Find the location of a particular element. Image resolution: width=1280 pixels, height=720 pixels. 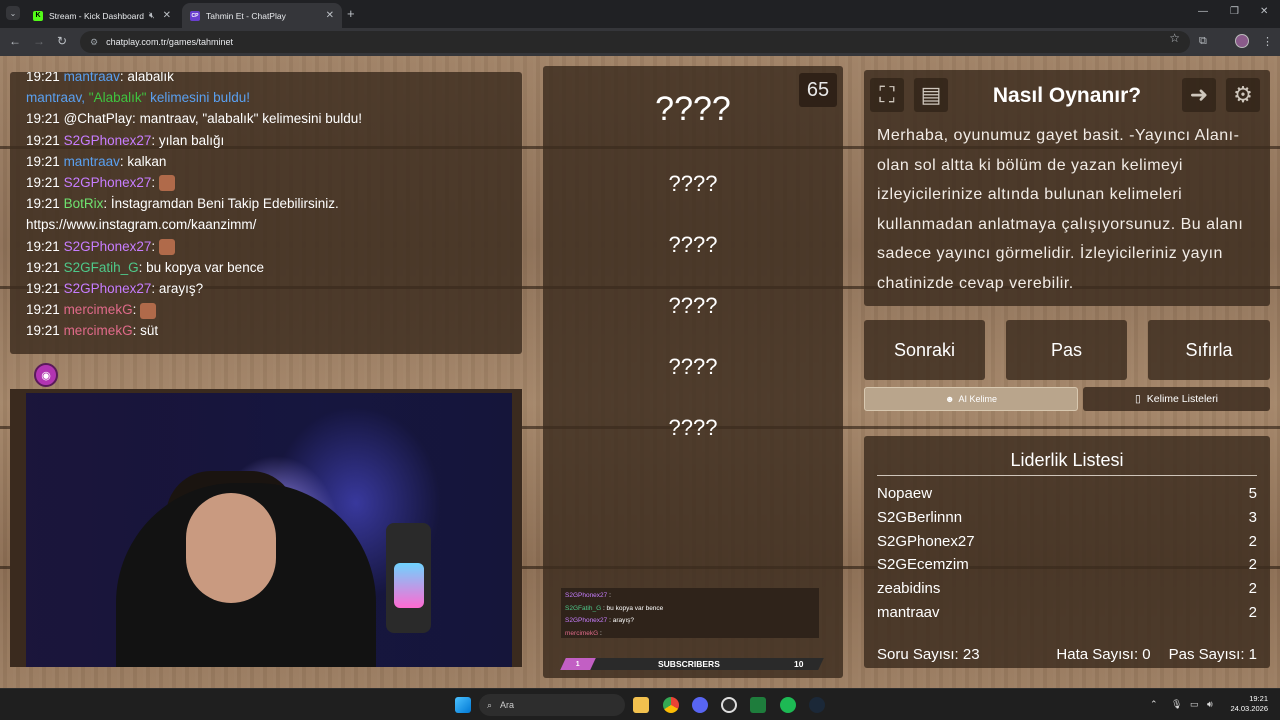

steam-icon is located at coordinates (817, 705).